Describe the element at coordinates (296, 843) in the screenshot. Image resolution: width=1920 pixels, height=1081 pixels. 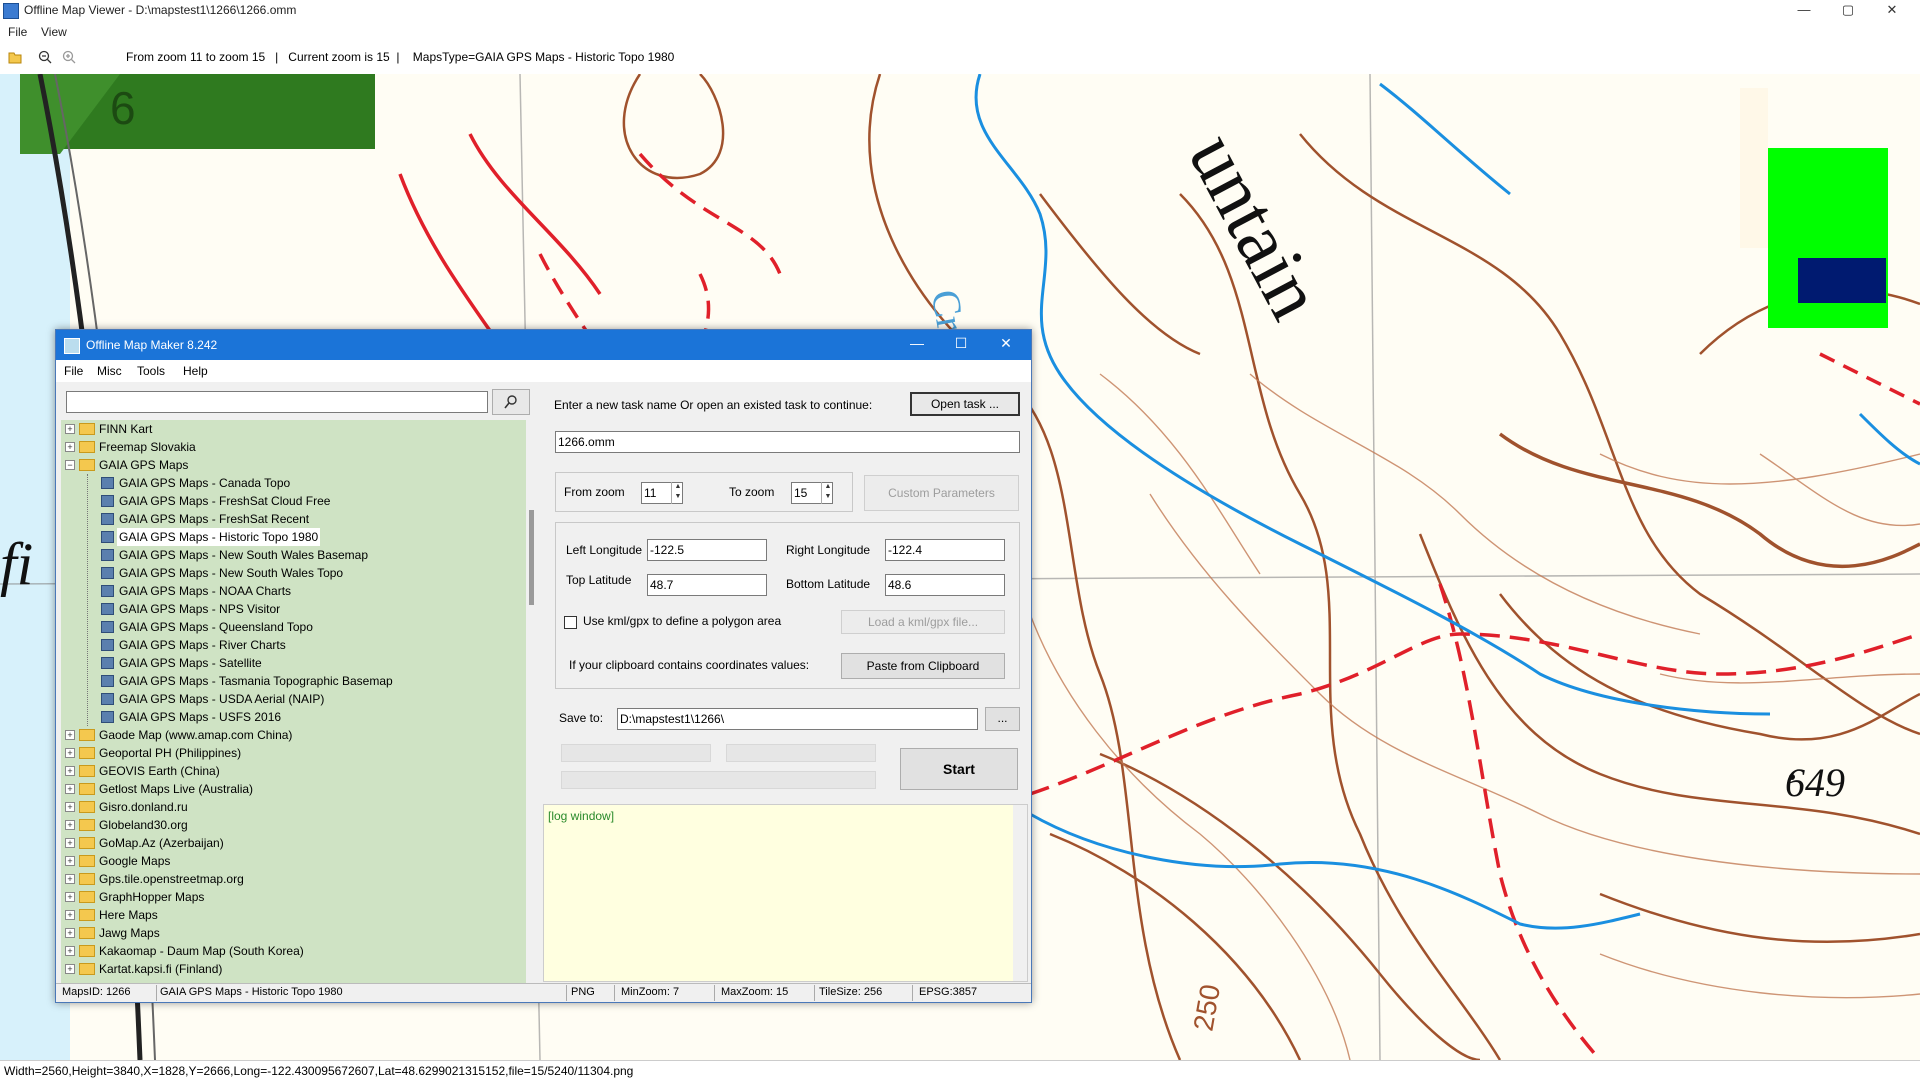
I see `tree-folder: + GoMap.Az (Azerbaijan)` at that location.